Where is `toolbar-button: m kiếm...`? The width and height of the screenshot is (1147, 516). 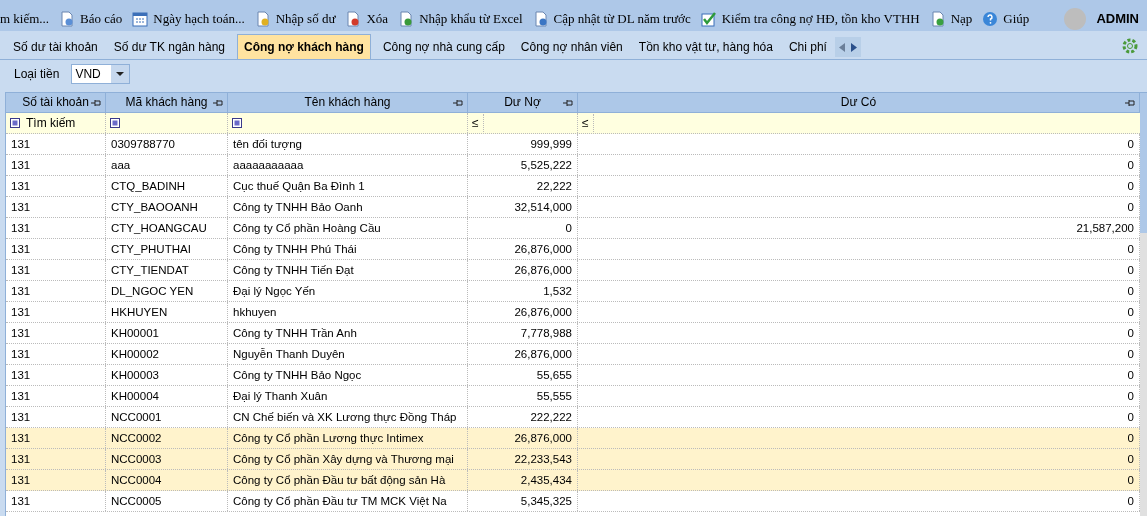 toolbar-button: m kiếm... is located at coordinates (25, 19).